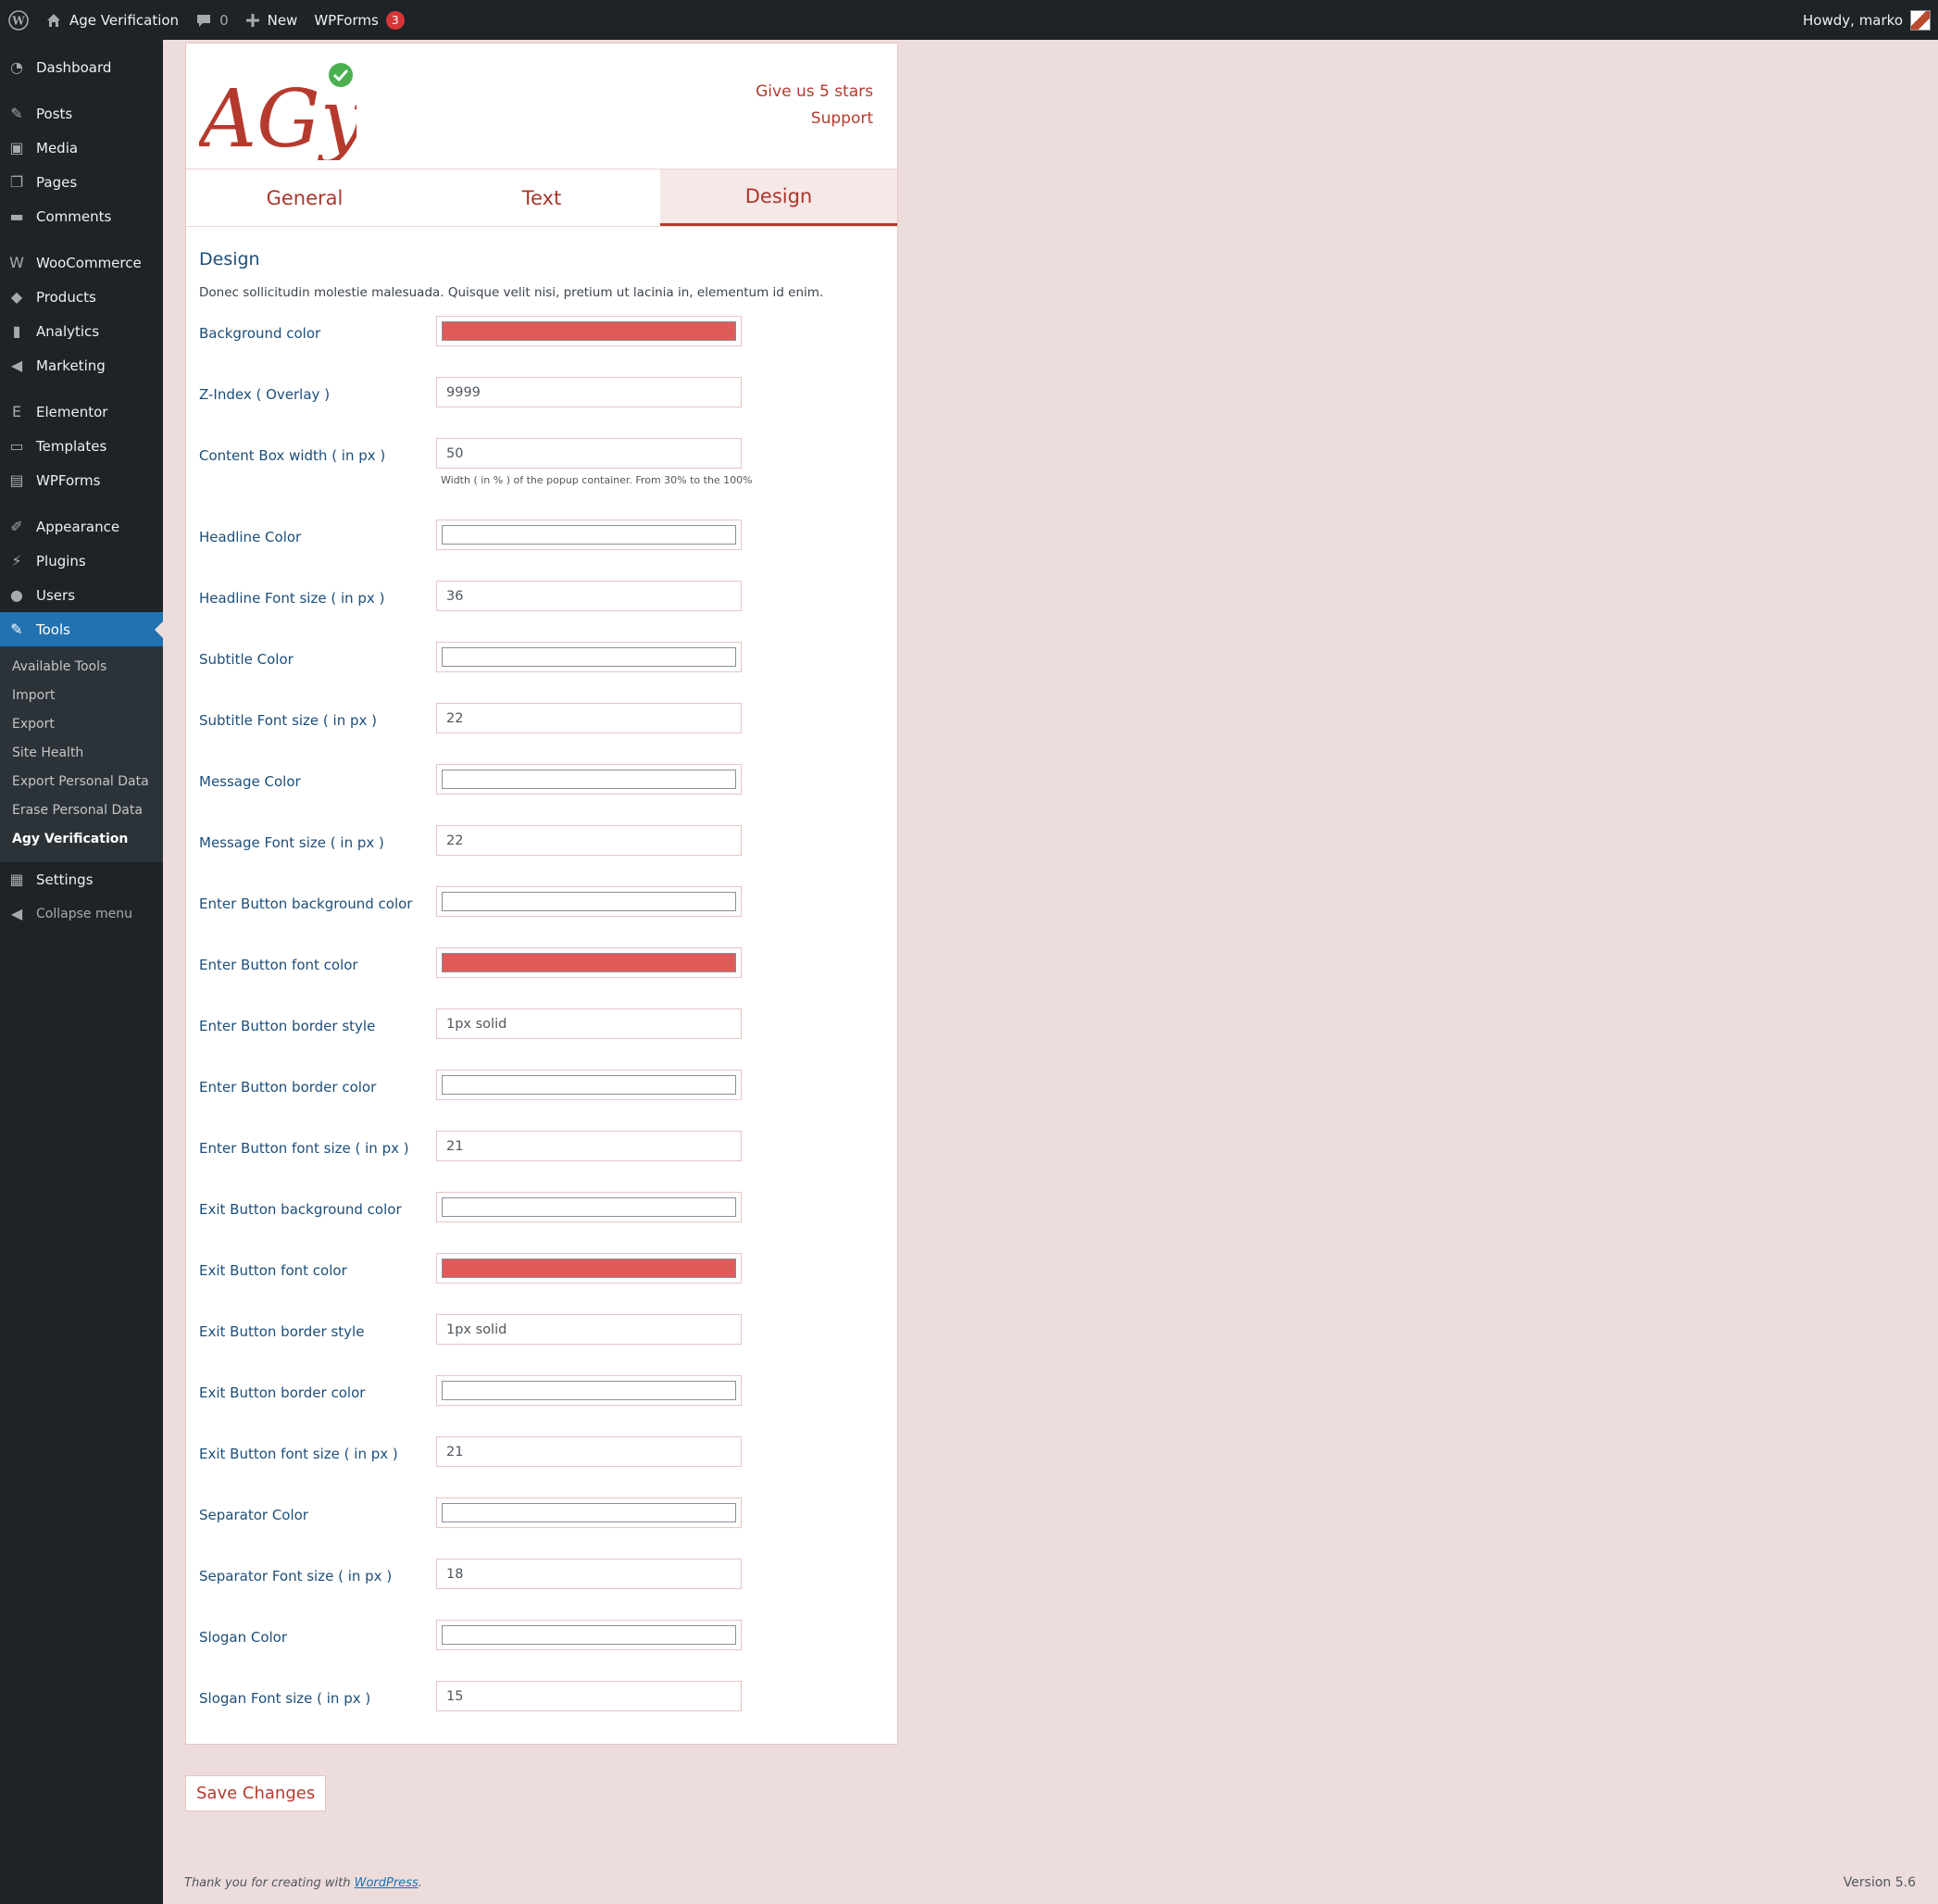  What do you see at coordinates (16, 913) in the screenshot?
I see `collapse-arrow-icon: ◀` at bounding box center [16, 913].